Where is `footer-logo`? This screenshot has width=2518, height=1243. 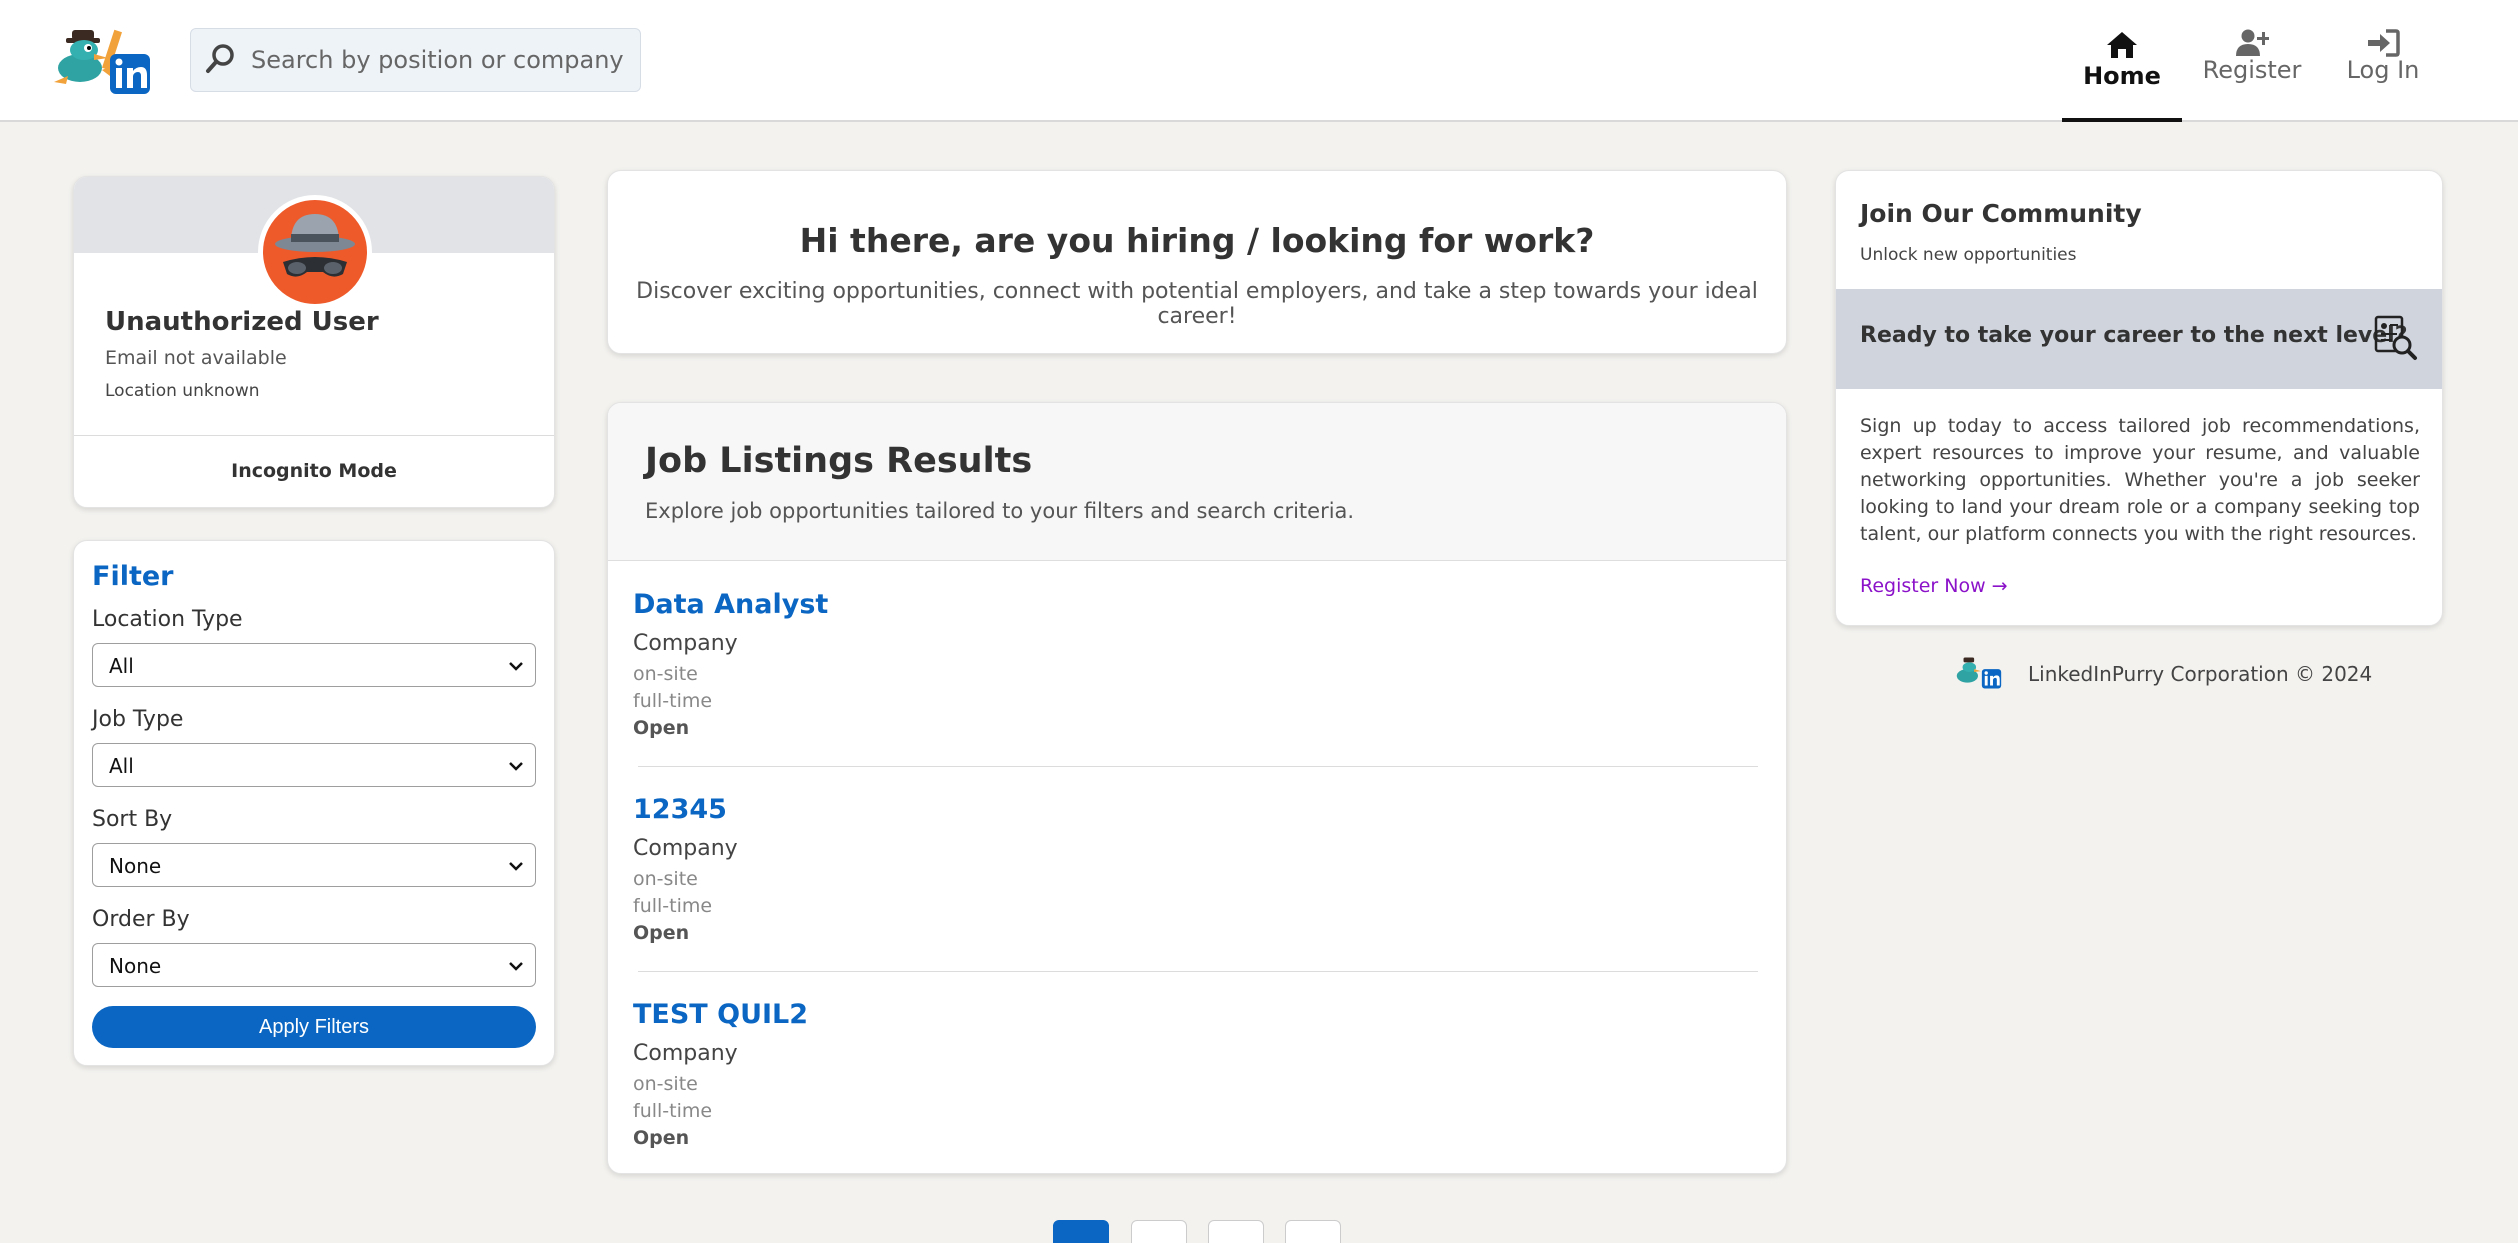
footer-logo is located at coordinates (1978, 673).